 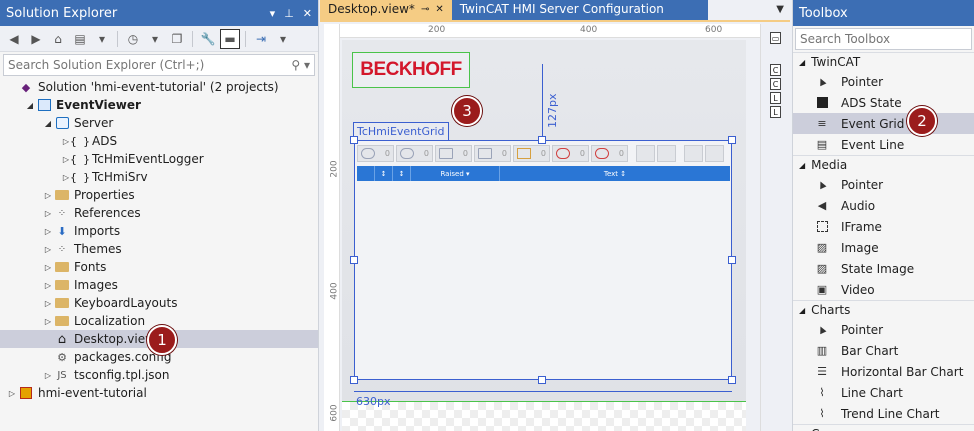 I want to click on toolbox-item: ≡ Event Grid, so click(x=883, y=123).